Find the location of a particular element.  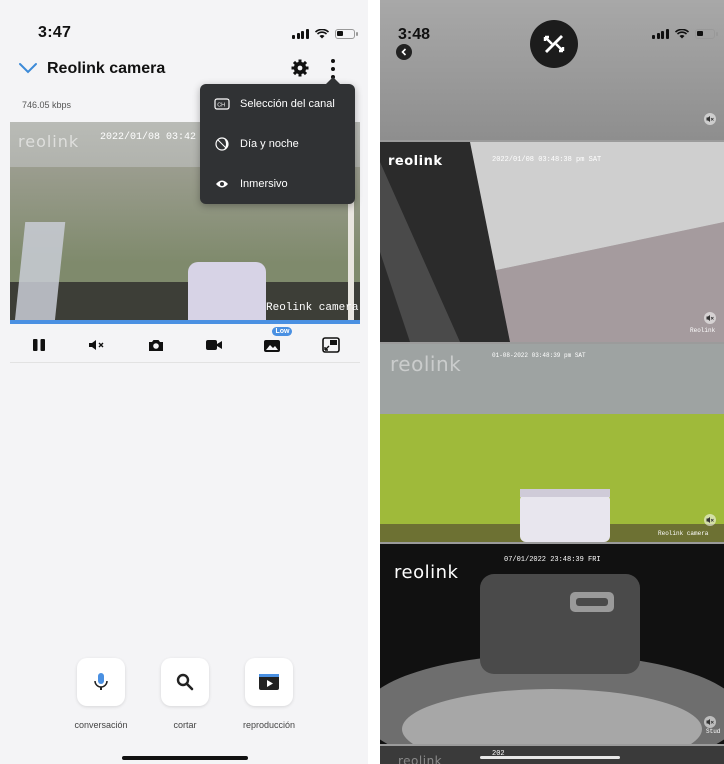

video-camera-icon is located at coordinates (214, 345).